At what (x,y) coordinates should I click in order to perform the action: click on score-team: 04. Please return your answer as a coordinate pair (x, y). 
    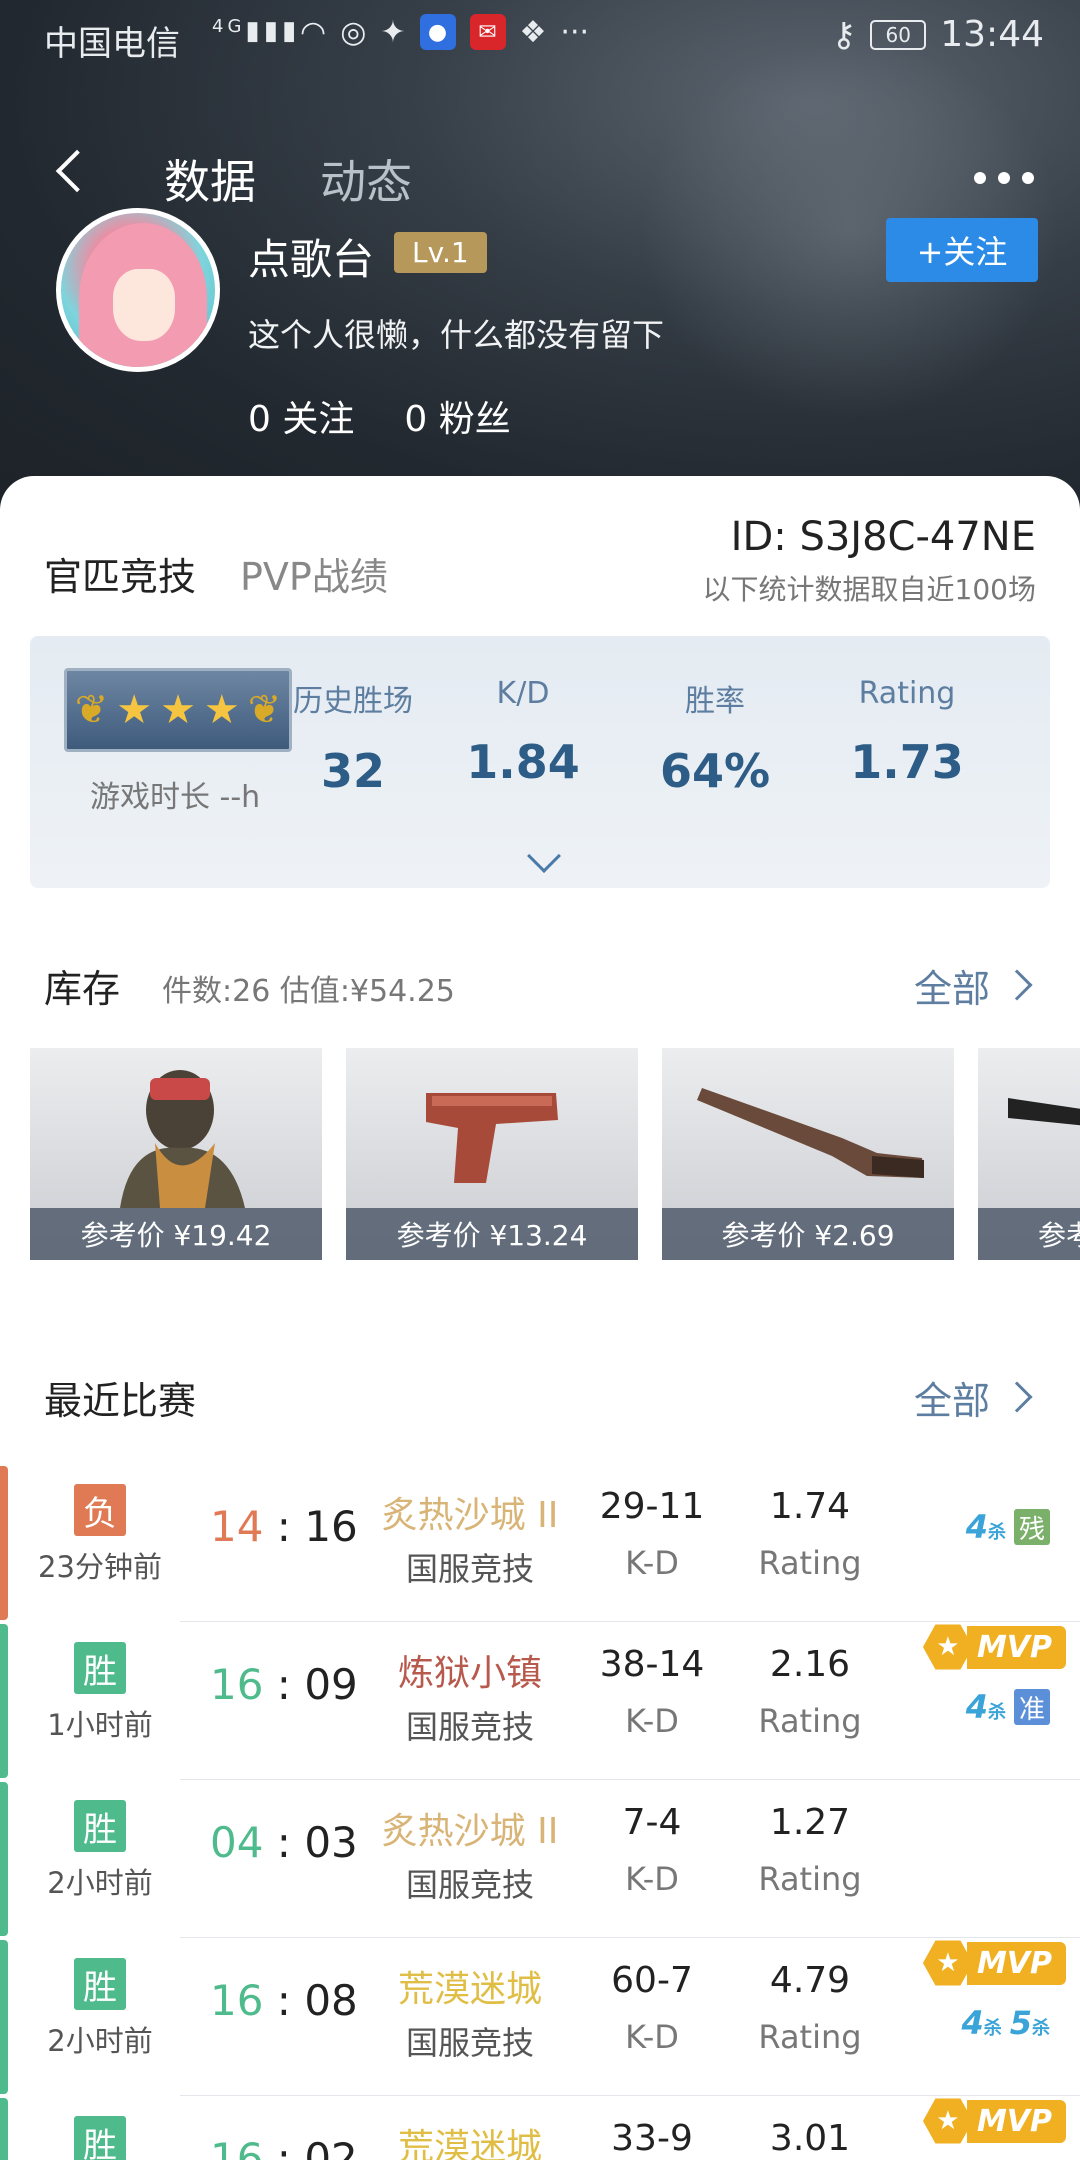
    Looking at the image, I should click on (237, 1842).